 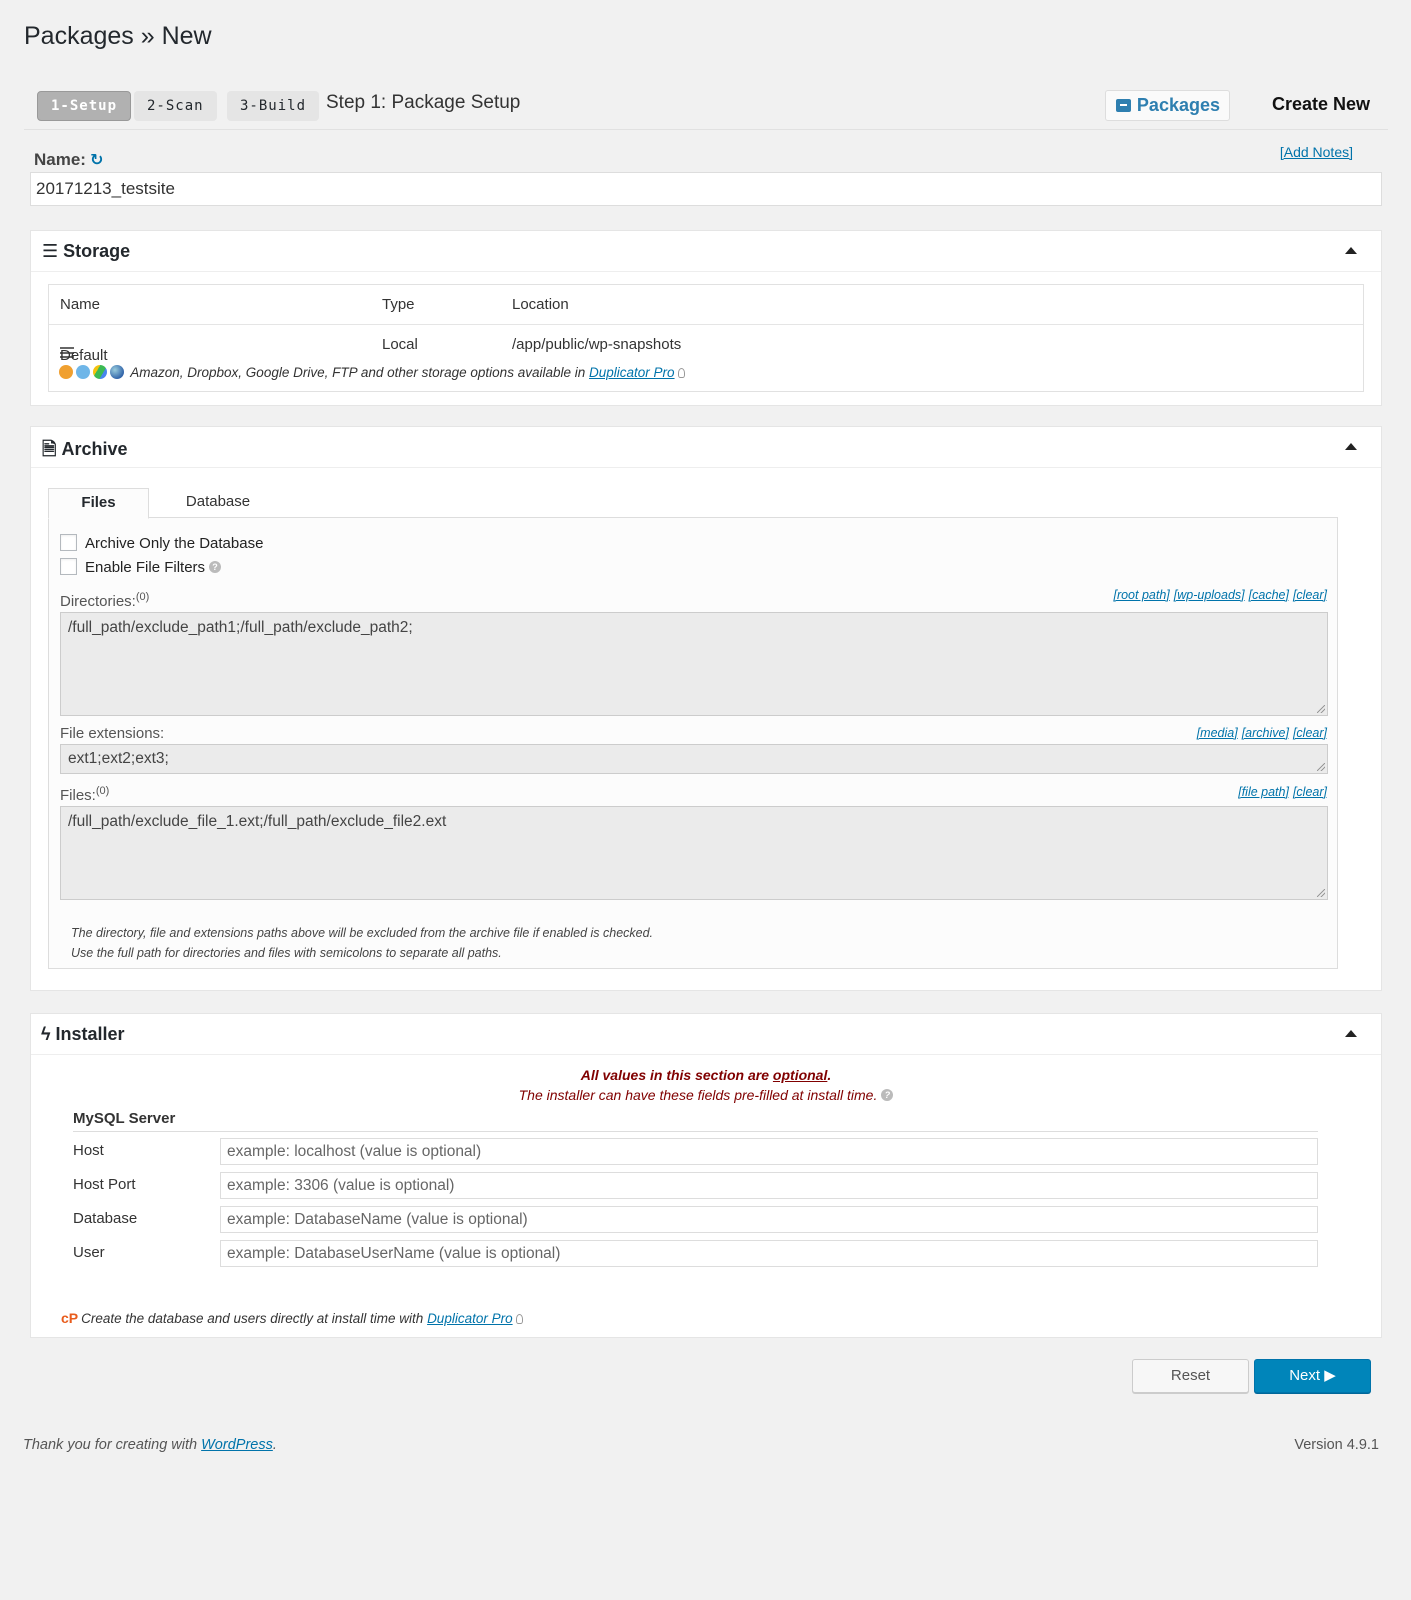 I want to click on clear-extensions-link: [clear], so click(x=1310, y=733).